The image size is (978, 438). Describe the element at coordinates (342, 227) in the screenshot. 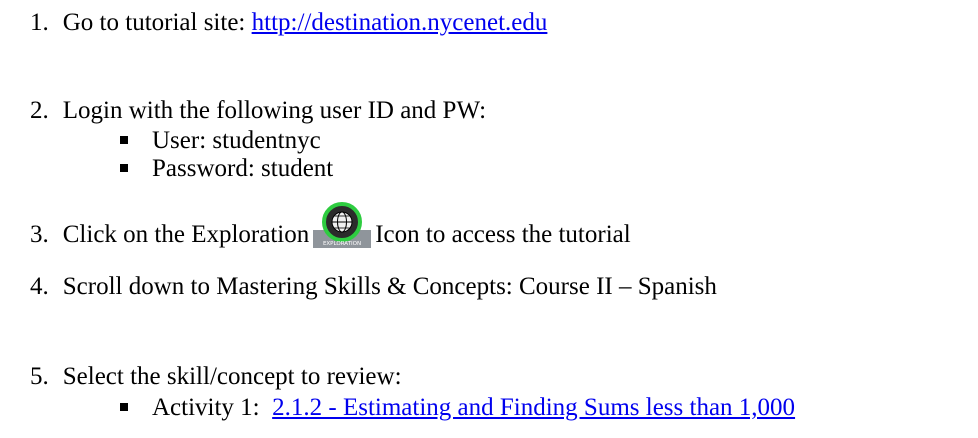

I see `globe-icon: EXPLORATION` at that location.